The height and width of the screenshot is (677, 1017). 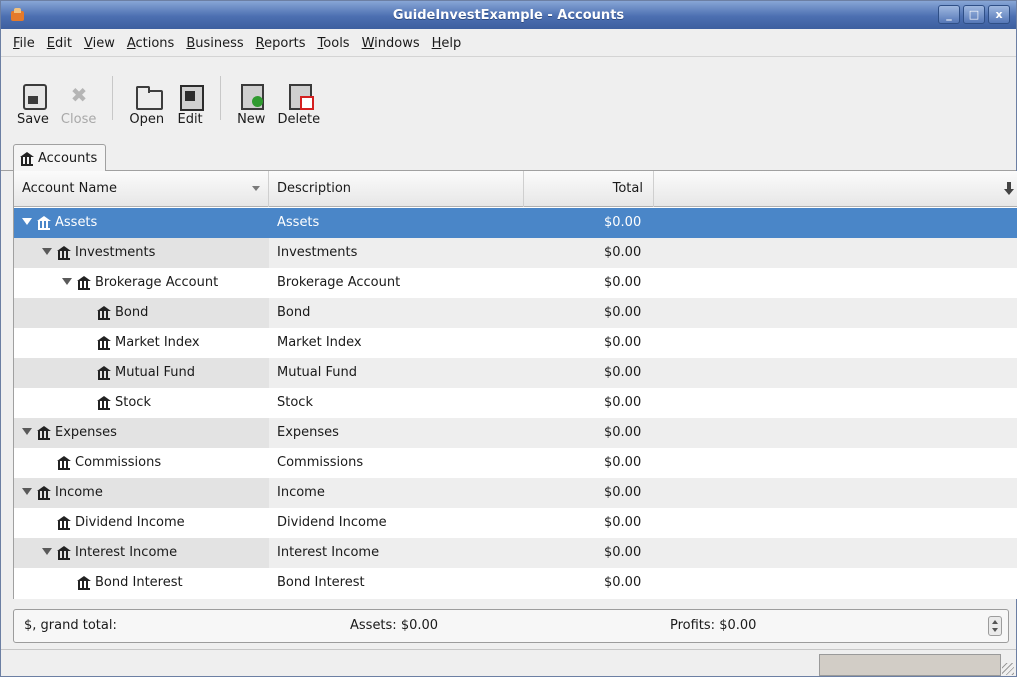 What do you see at coordinates (221, 97) in the screenshot?
I see `toolbar-separator` at bounding box center [221, 97].